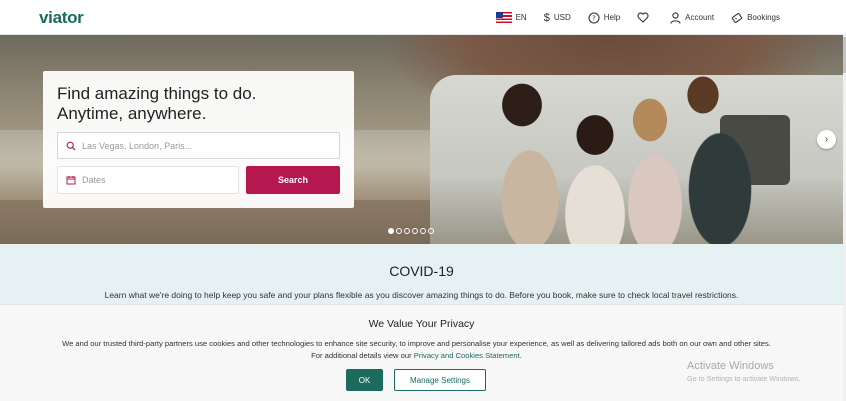 The height and width of the screenshot is (401, 846). I want to click on cookie-text-prefix: For additional details view our, so click(362, 355).